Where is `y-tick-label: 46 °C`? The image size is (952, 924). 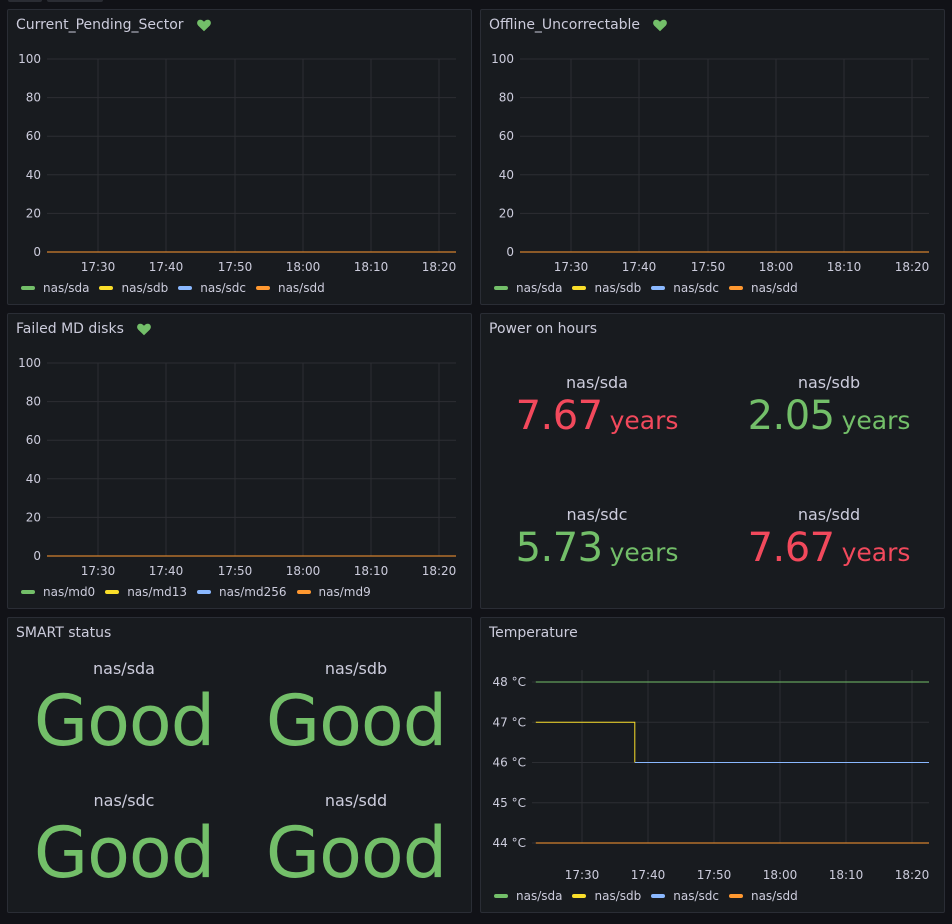
y-tick-label: 46 °C is located at coordinates (509, 763).